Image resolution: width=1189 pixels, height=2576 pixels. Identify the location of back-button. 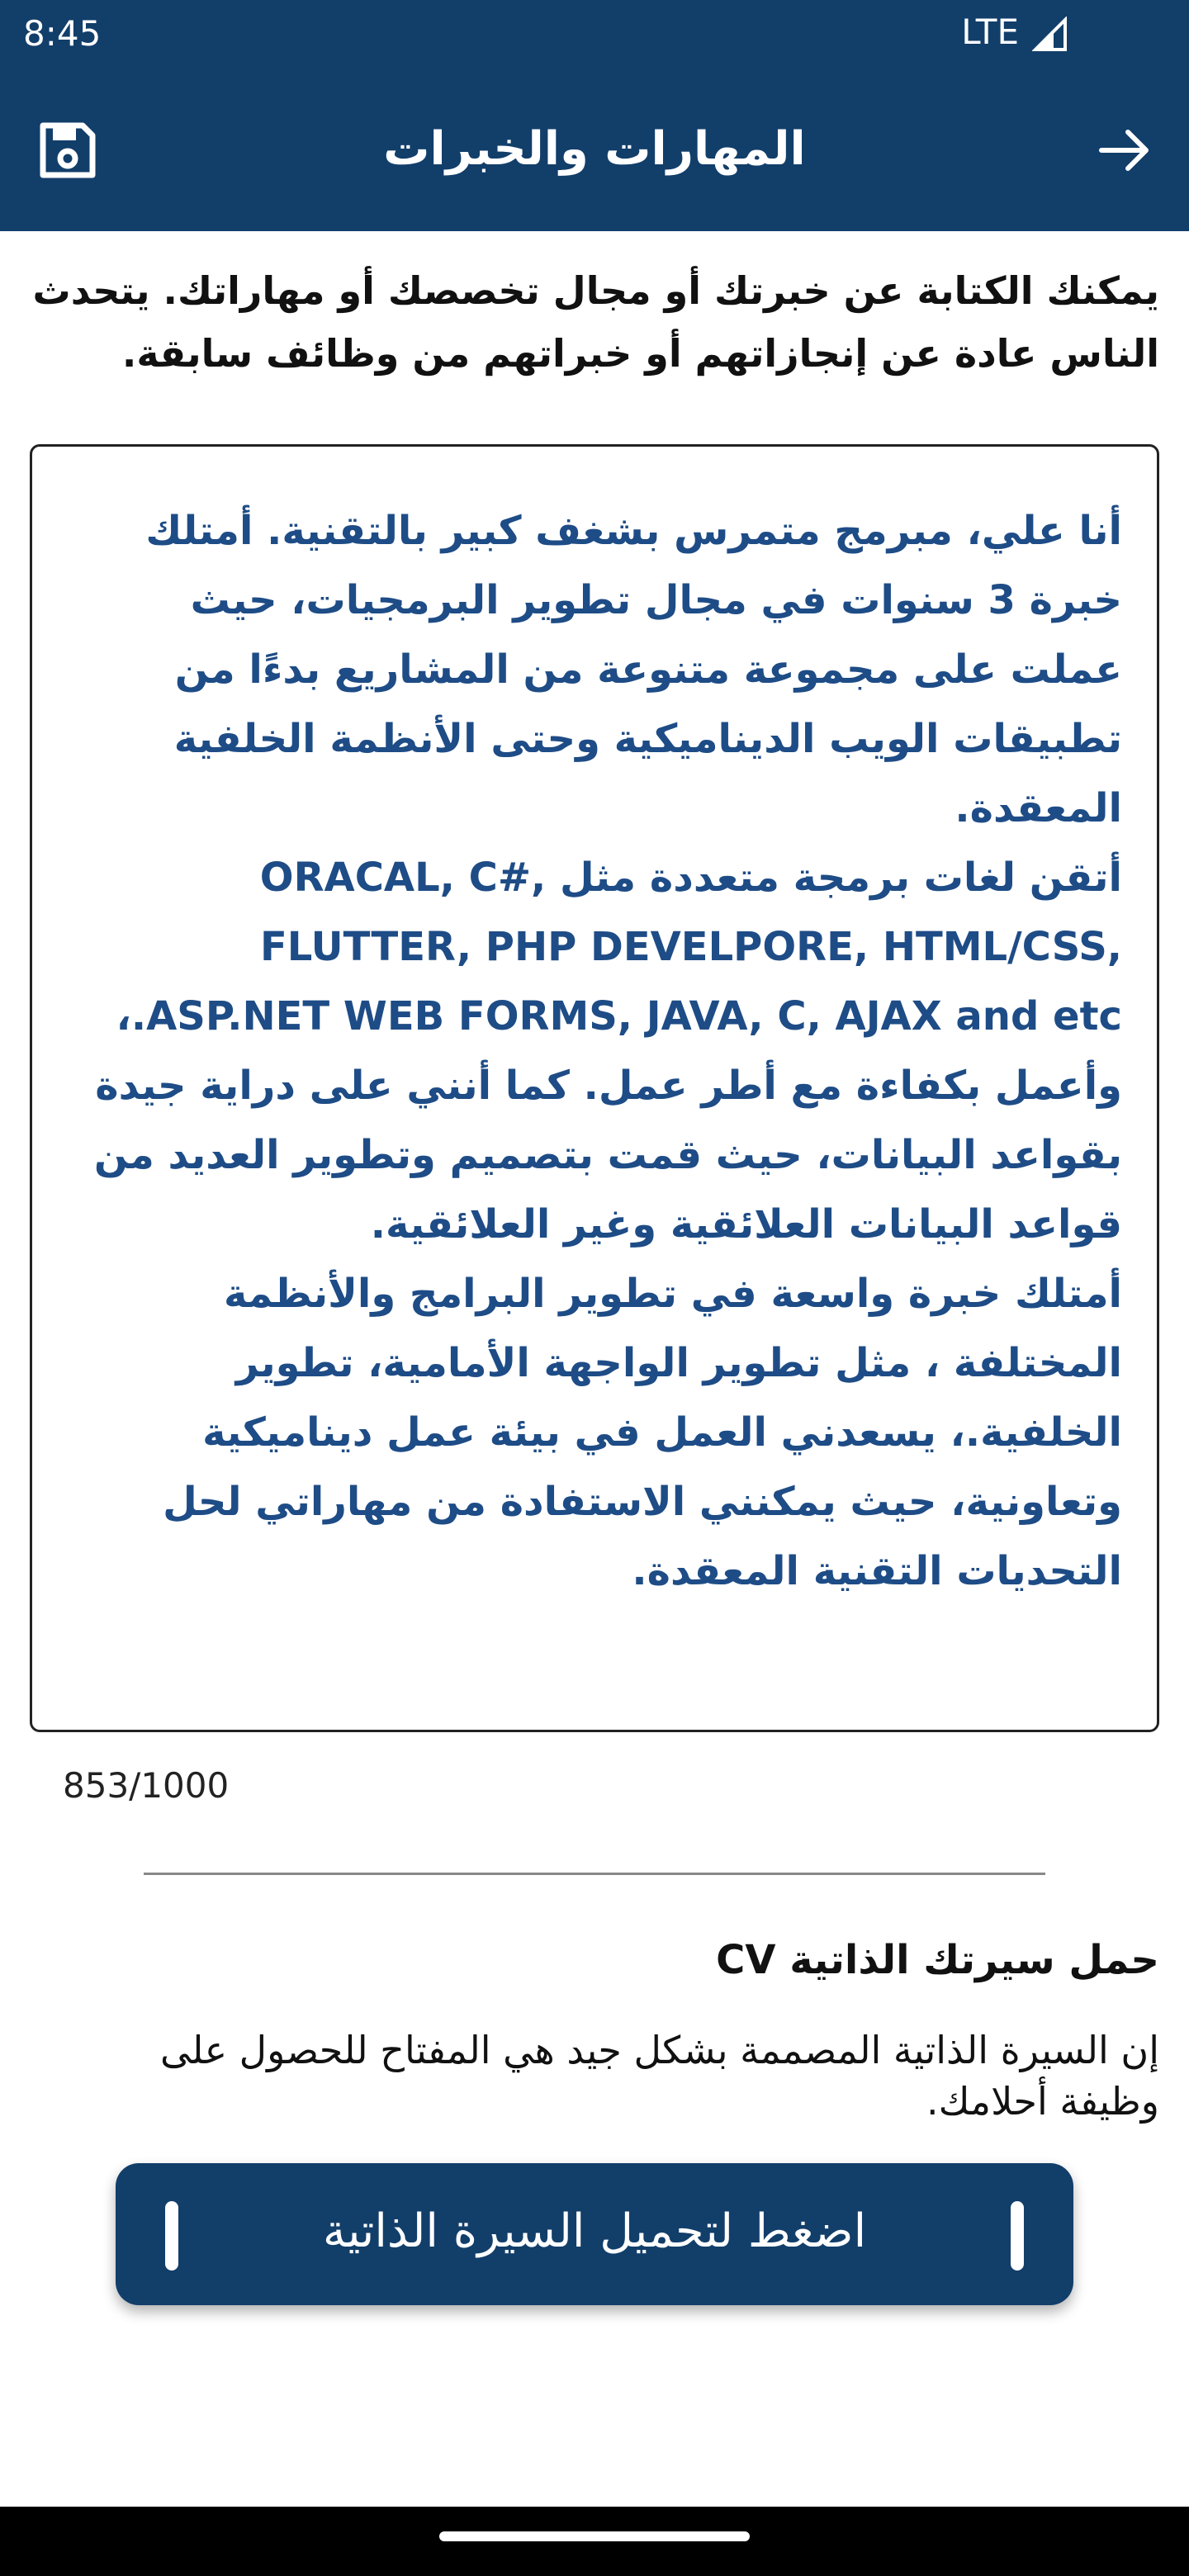
(1124, 150).